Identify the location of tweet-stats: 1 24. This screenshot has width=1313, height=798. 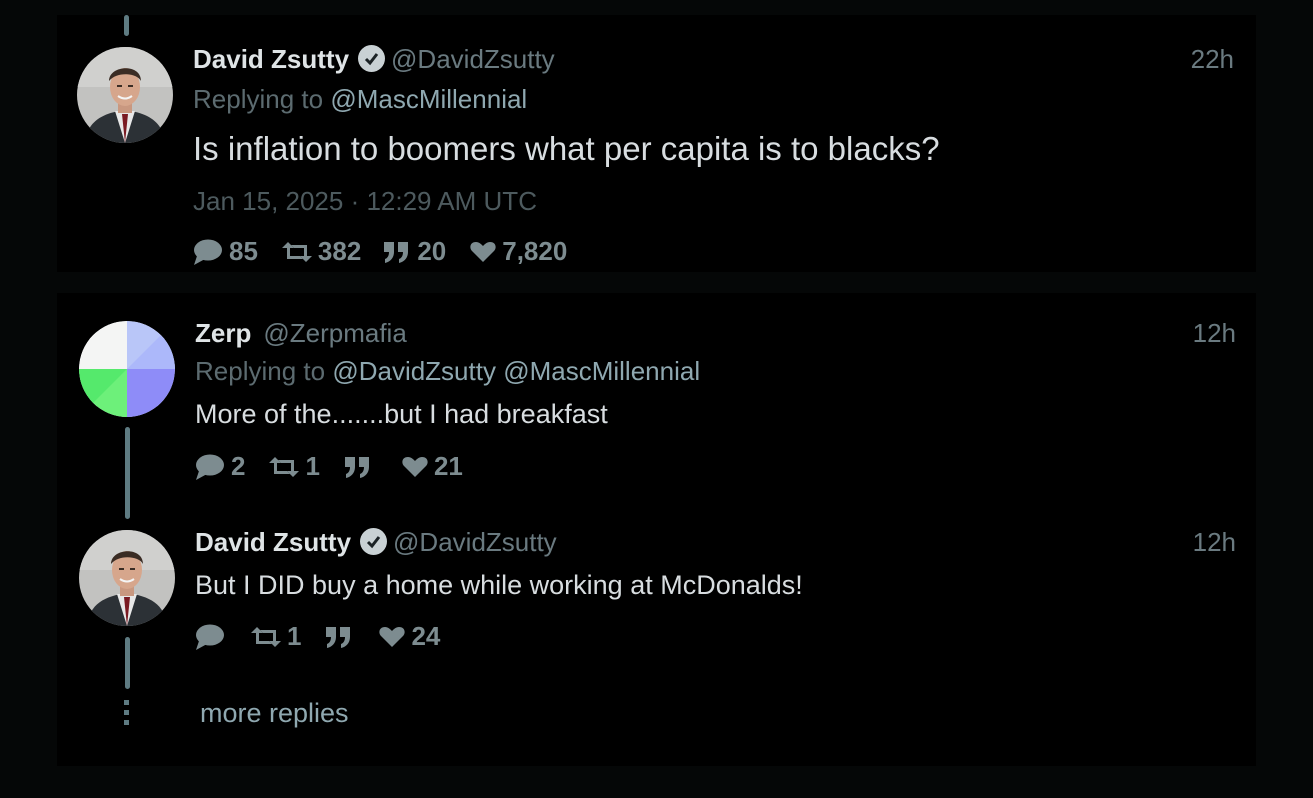
(317, 636).